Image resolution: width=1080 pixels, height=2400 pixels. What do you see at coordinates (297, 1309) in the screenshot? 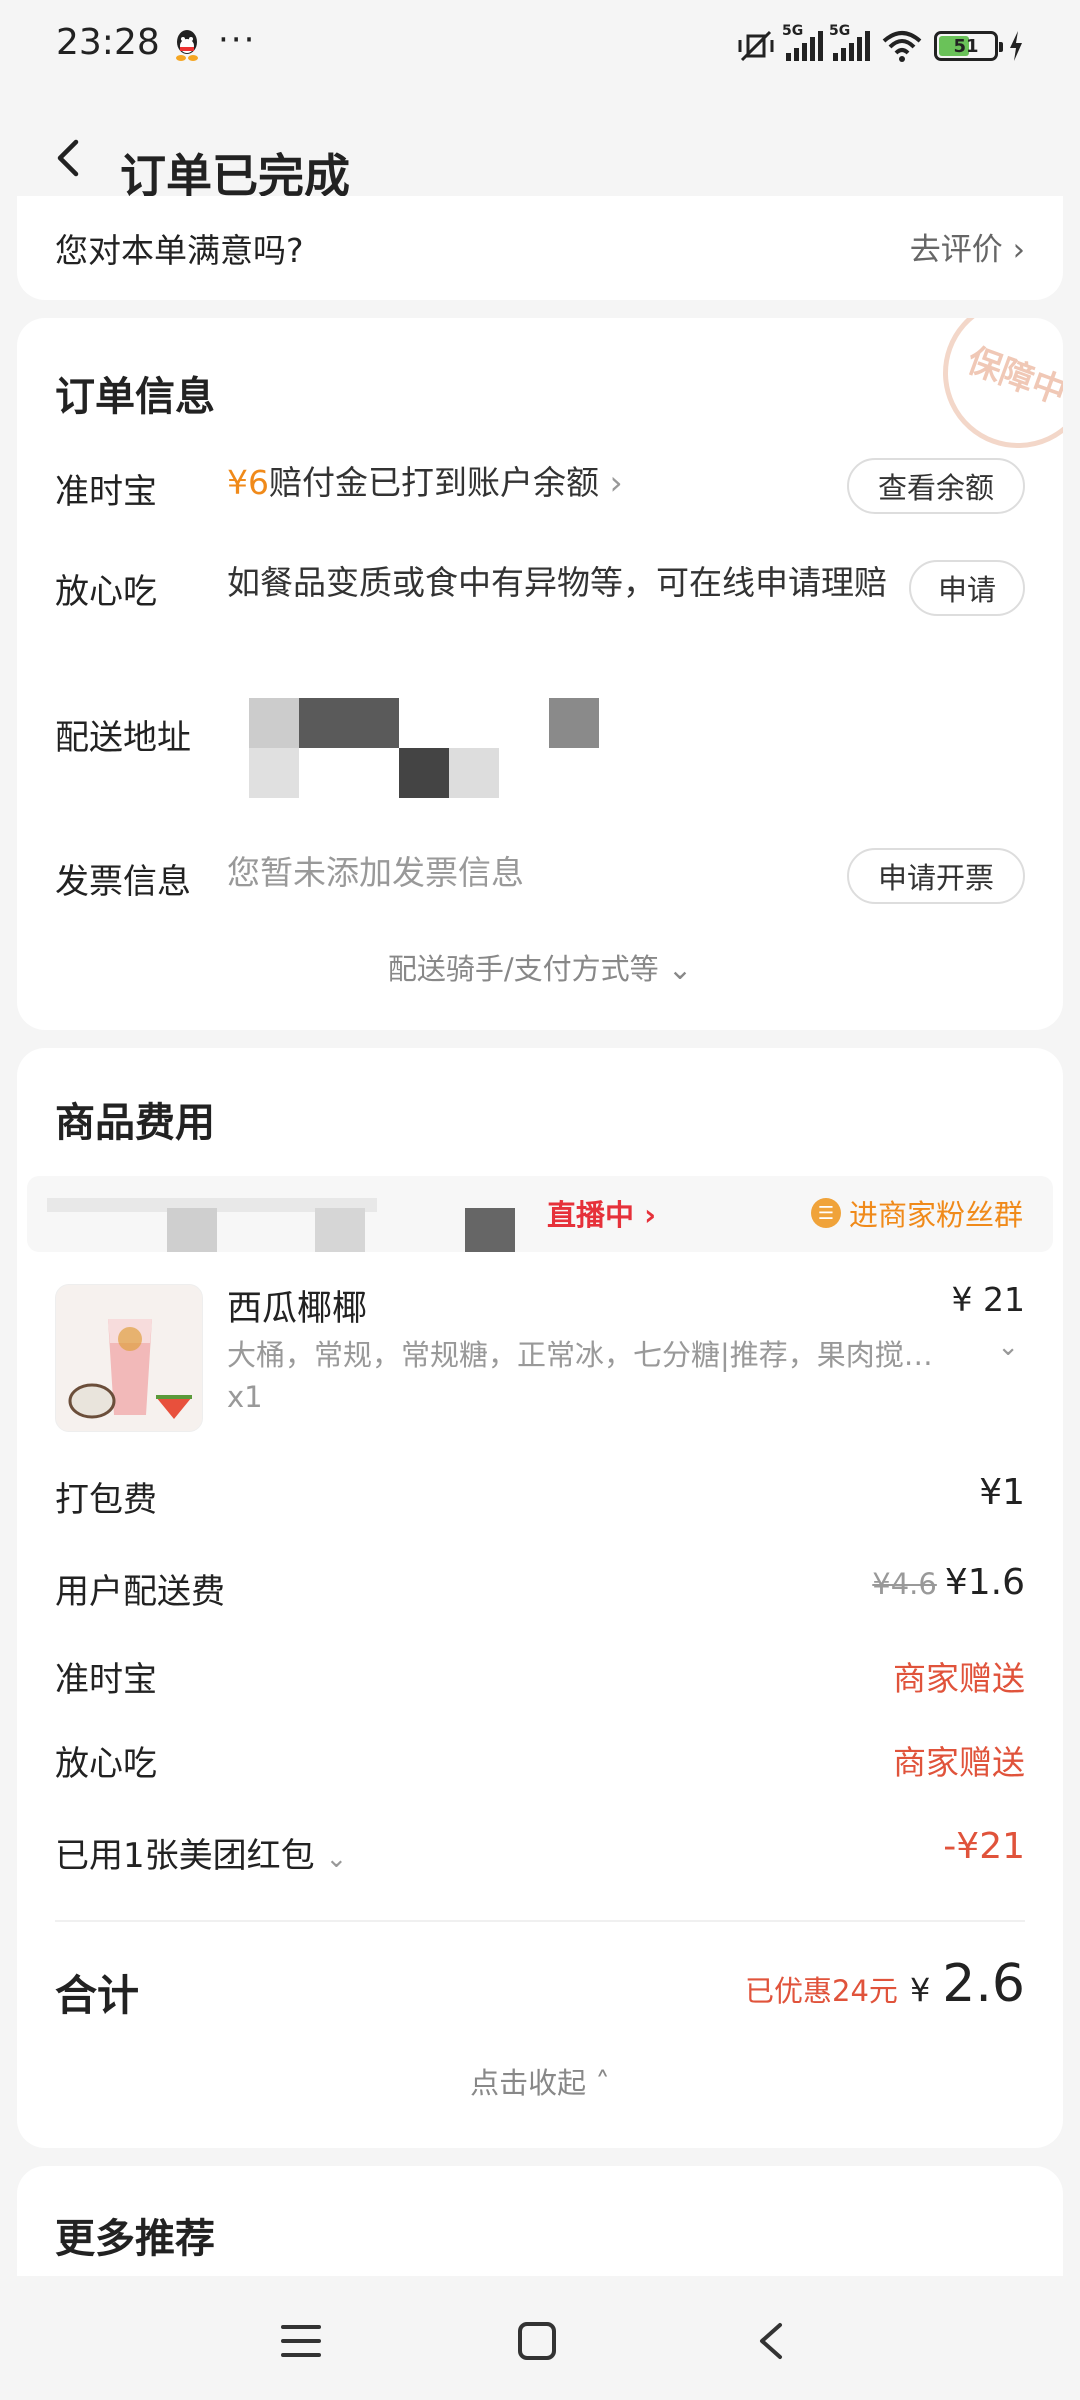
I see `product-name: 西瓜椰椰` at bounding box center [297, 1309].